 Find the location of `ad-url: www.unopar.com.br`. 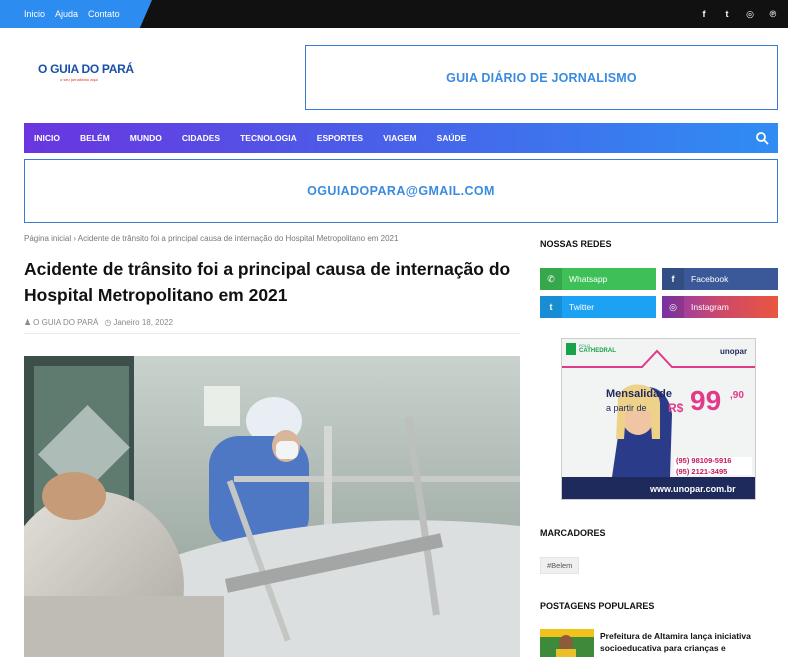

ad-url: www.unopar.com.br is located at coordinates (693, 489).